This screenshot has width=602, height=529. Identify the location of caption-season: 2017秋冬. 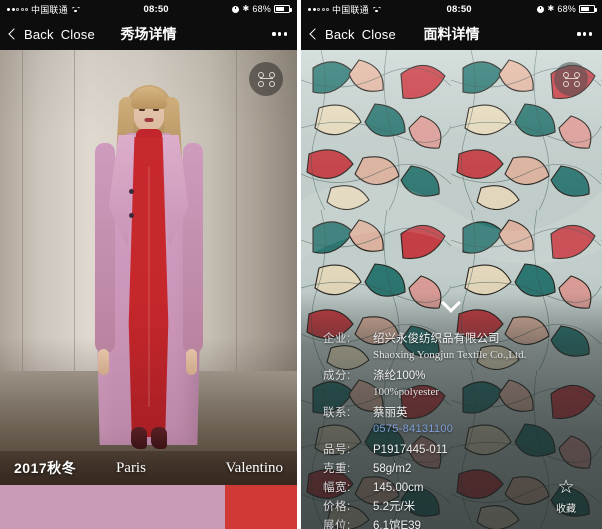
(45, 468).